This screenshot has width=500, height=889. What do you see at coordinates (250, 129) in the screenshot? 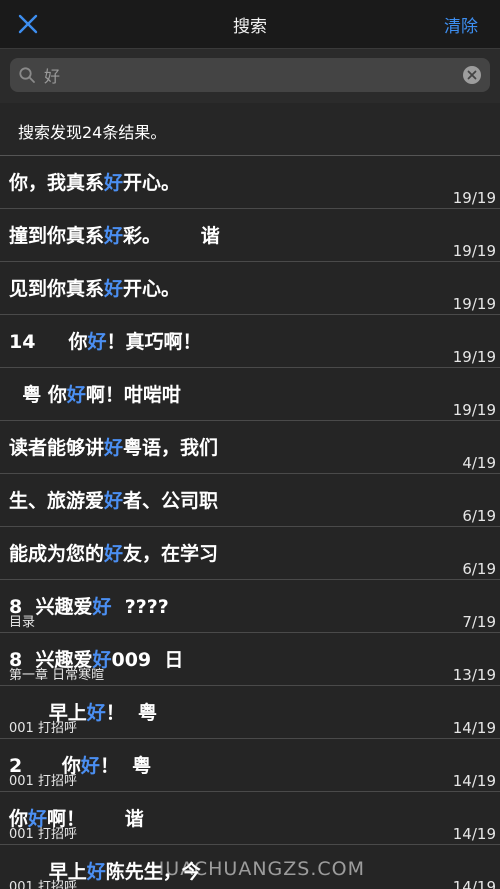
I see `result-summary: 搜索发现24条结果。` at bounding box center [250, 129].